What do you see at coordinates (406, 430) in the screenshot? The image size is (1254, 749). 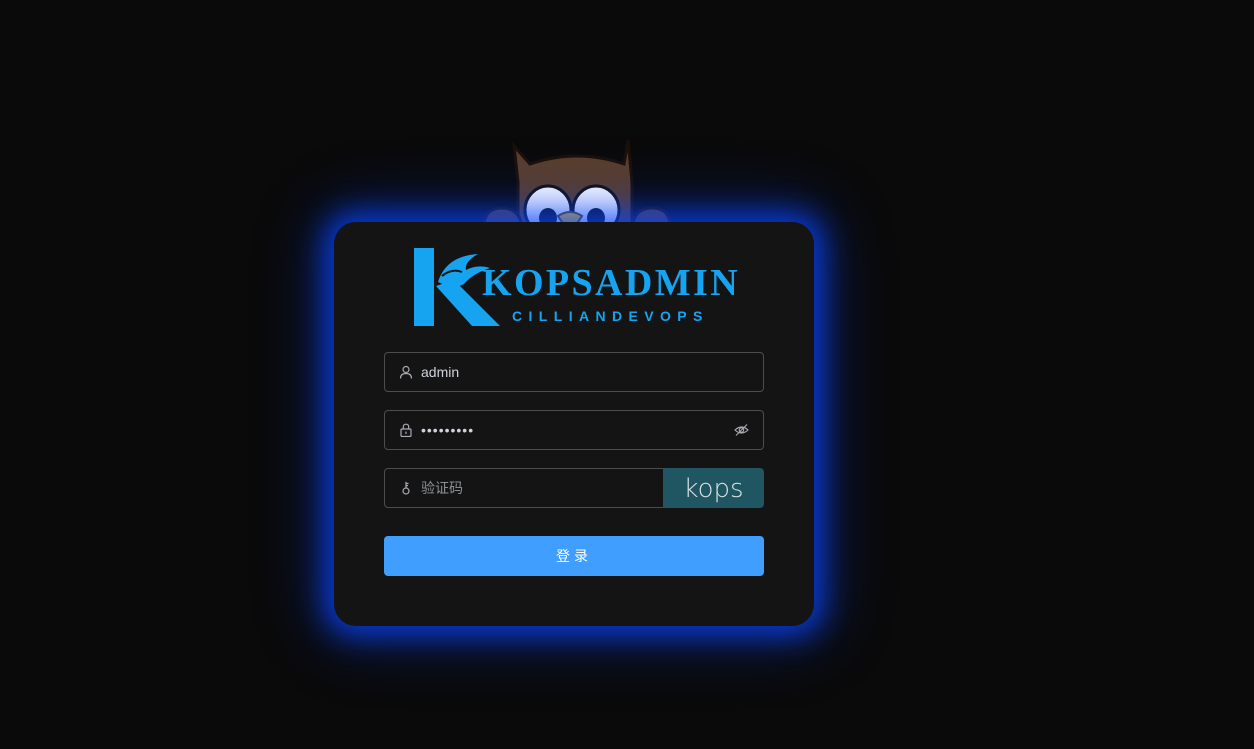 I see `lock-icon` at bounding box center [406, 430].